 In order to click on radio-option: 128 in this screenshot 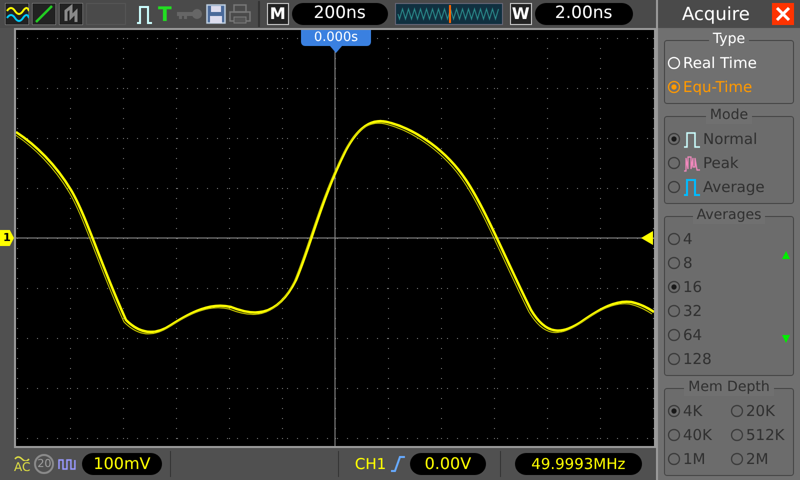, I will do `click(722, 359)`.